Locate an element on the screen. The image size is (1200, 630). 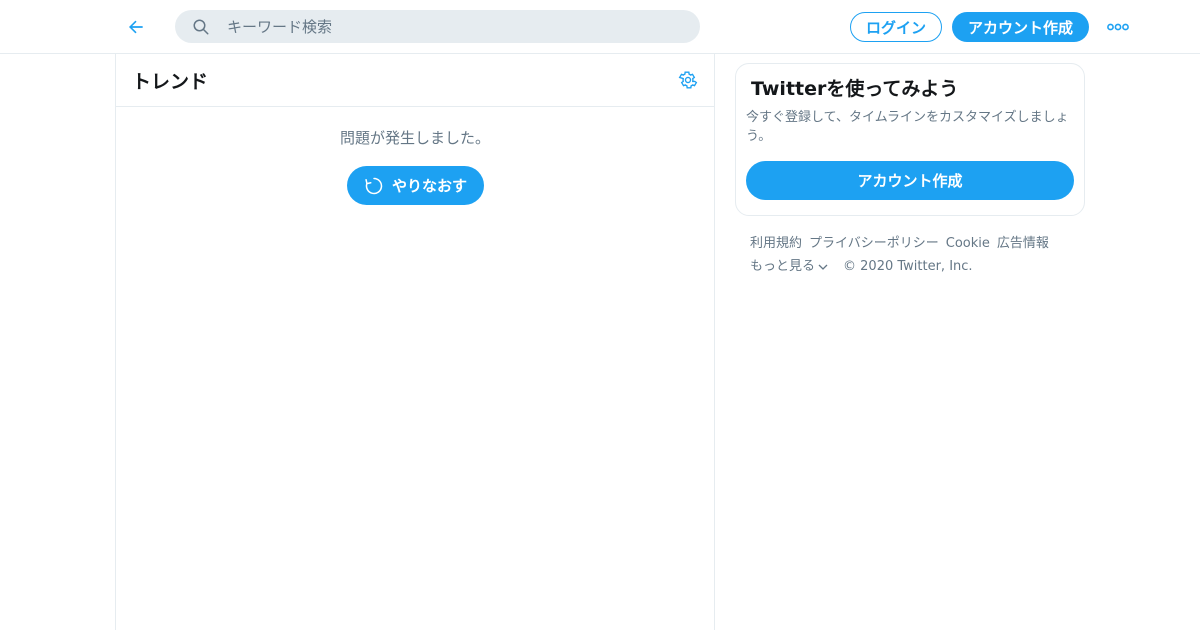
error-message: 問題が発生しました。 is located at coordinates (414, 138).